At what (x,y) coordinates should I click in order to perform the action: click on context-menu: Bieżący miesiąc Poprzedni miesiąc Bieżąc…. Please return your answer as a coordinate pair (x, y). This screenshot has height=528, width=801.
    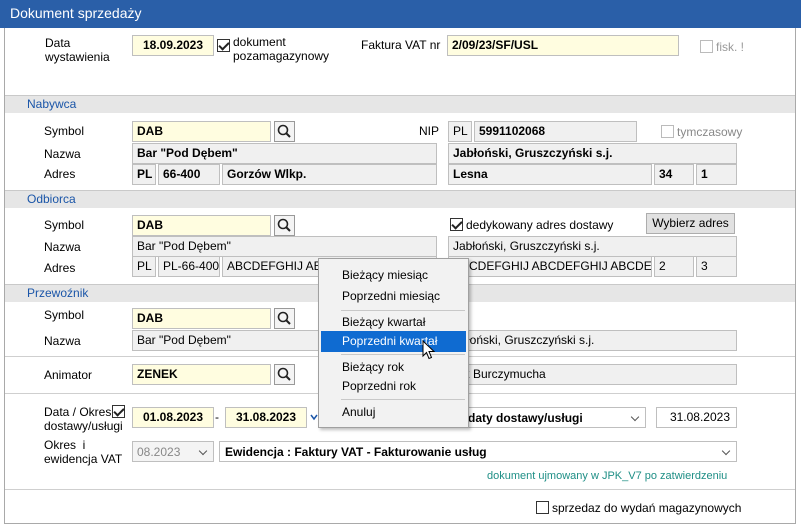
    Looking at the image, I should click on (393, 343).